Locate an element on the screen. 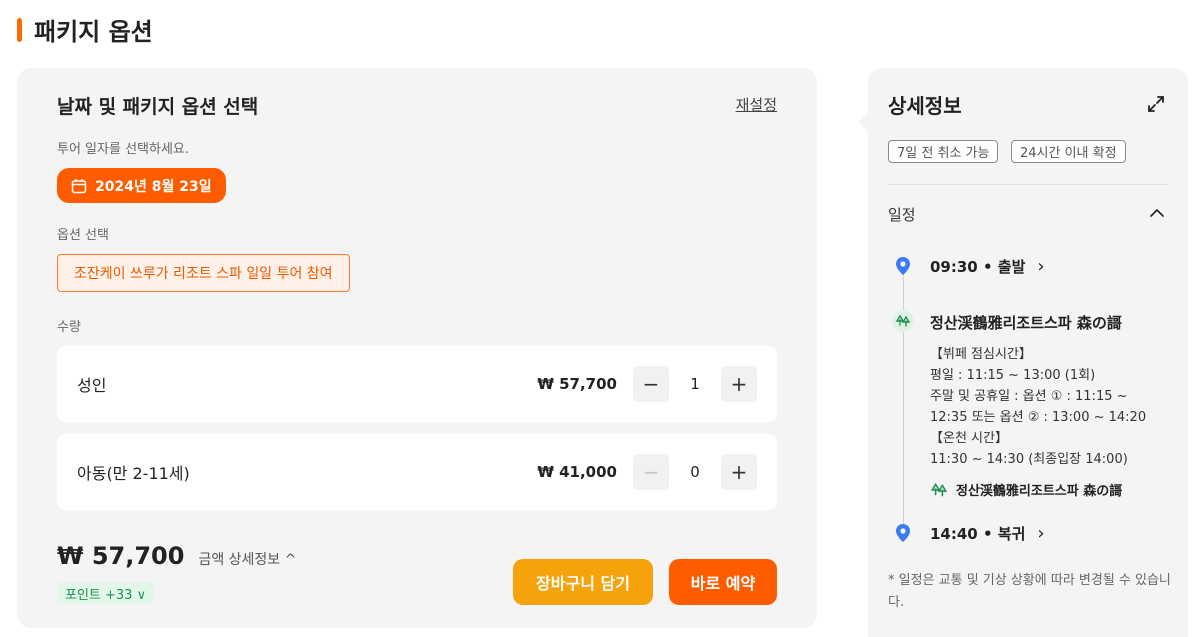  detail-line: 11:30 ~ 14:30 (최종입장 14:00) is located at coordinates (1029, 459).